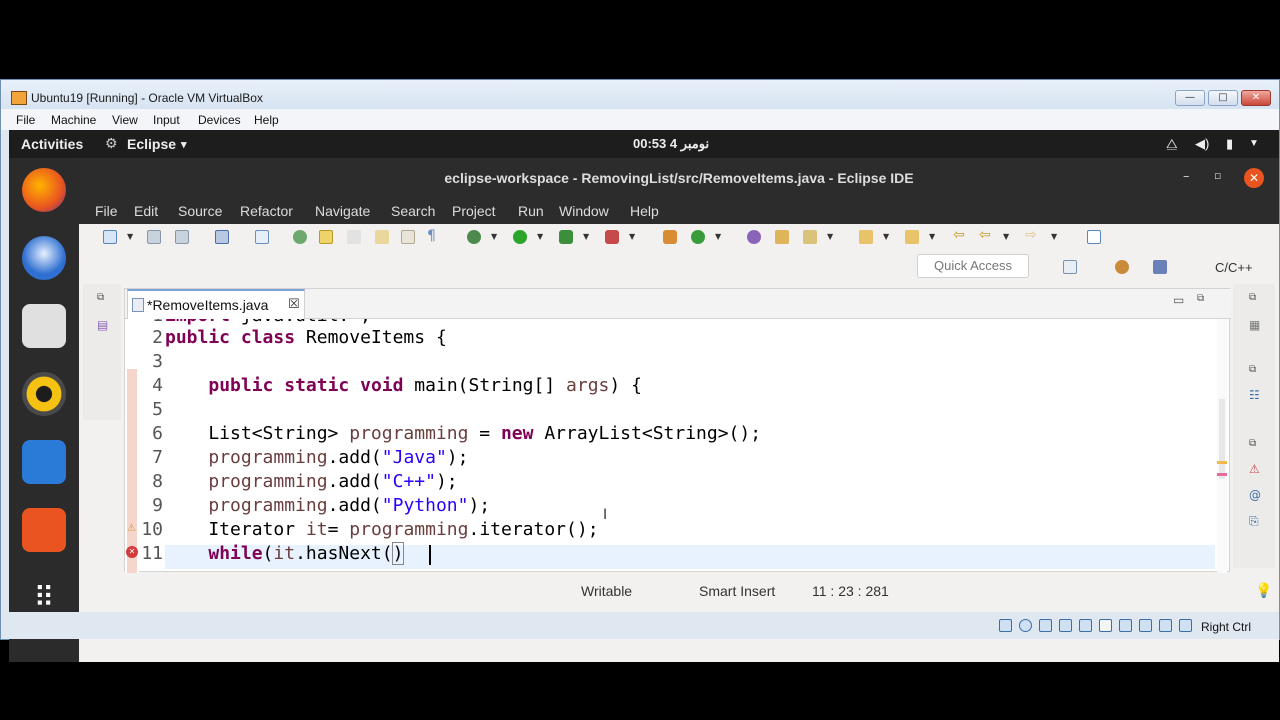 The height and width of the screenshot is (720, 1280). What do you see at coordinates (431, 236) in the screenshot?
I see `pilcrow-icon: ¶` at bounding box center [431, 236].